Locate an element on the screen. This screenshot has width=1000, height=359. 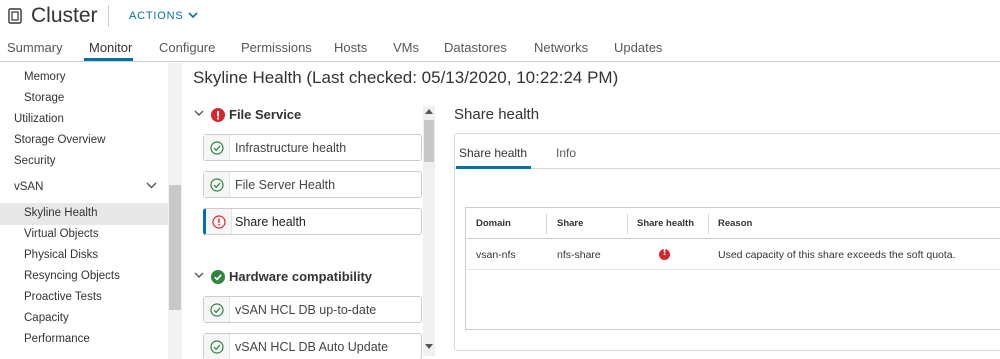
sidebar-item-memory: Memory is located at coordinates (45, 77).